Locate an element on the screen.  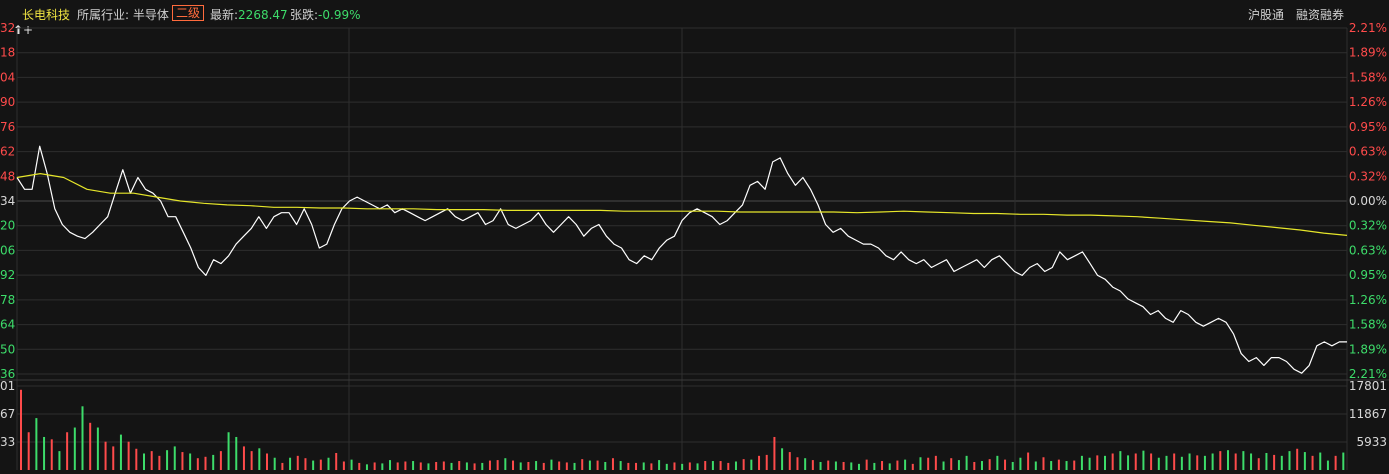
y-tick-label-left: 34 is located at coordinates (7, 201).